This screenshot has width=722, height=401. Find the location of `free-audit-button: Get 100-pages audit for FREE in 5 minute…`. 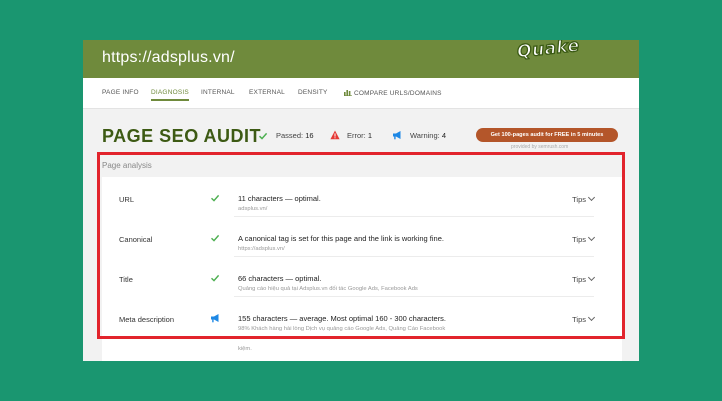

free-audit-button: Get 100-pages audit for FREE in 5 minute… is located at coordinates (547, 135).